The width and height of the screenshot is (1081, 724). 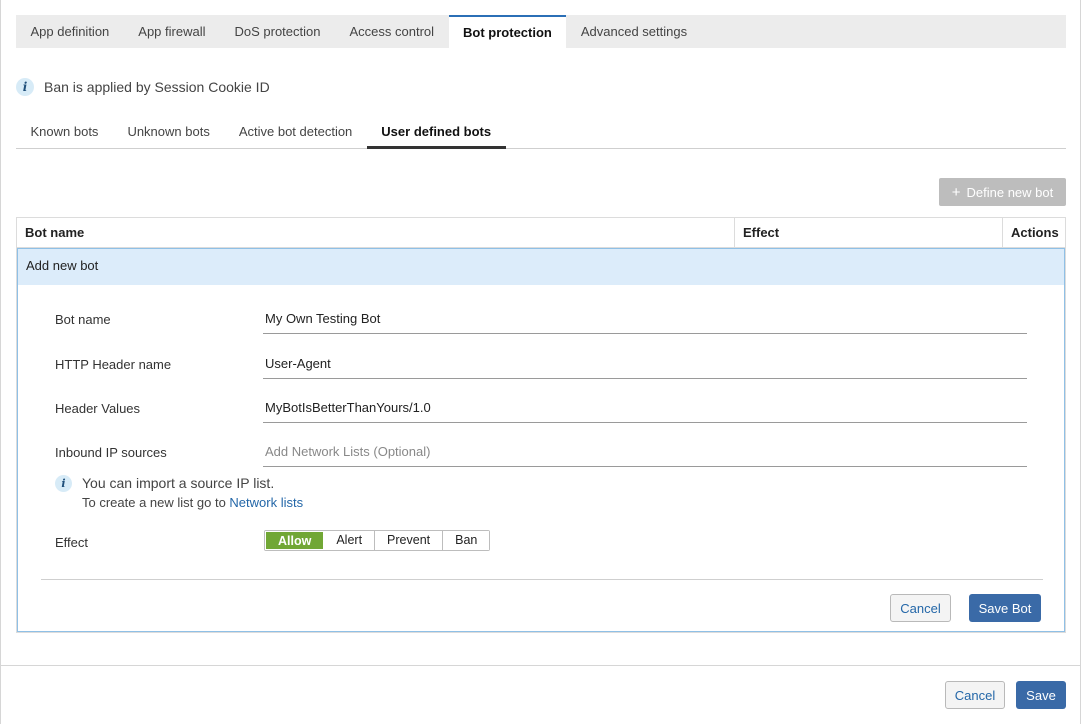 What do you see at coordinates (436, 132) in the screenshot?
I see `tab-user-defined-bots: User defined bots` at bounding box center [436, 132].